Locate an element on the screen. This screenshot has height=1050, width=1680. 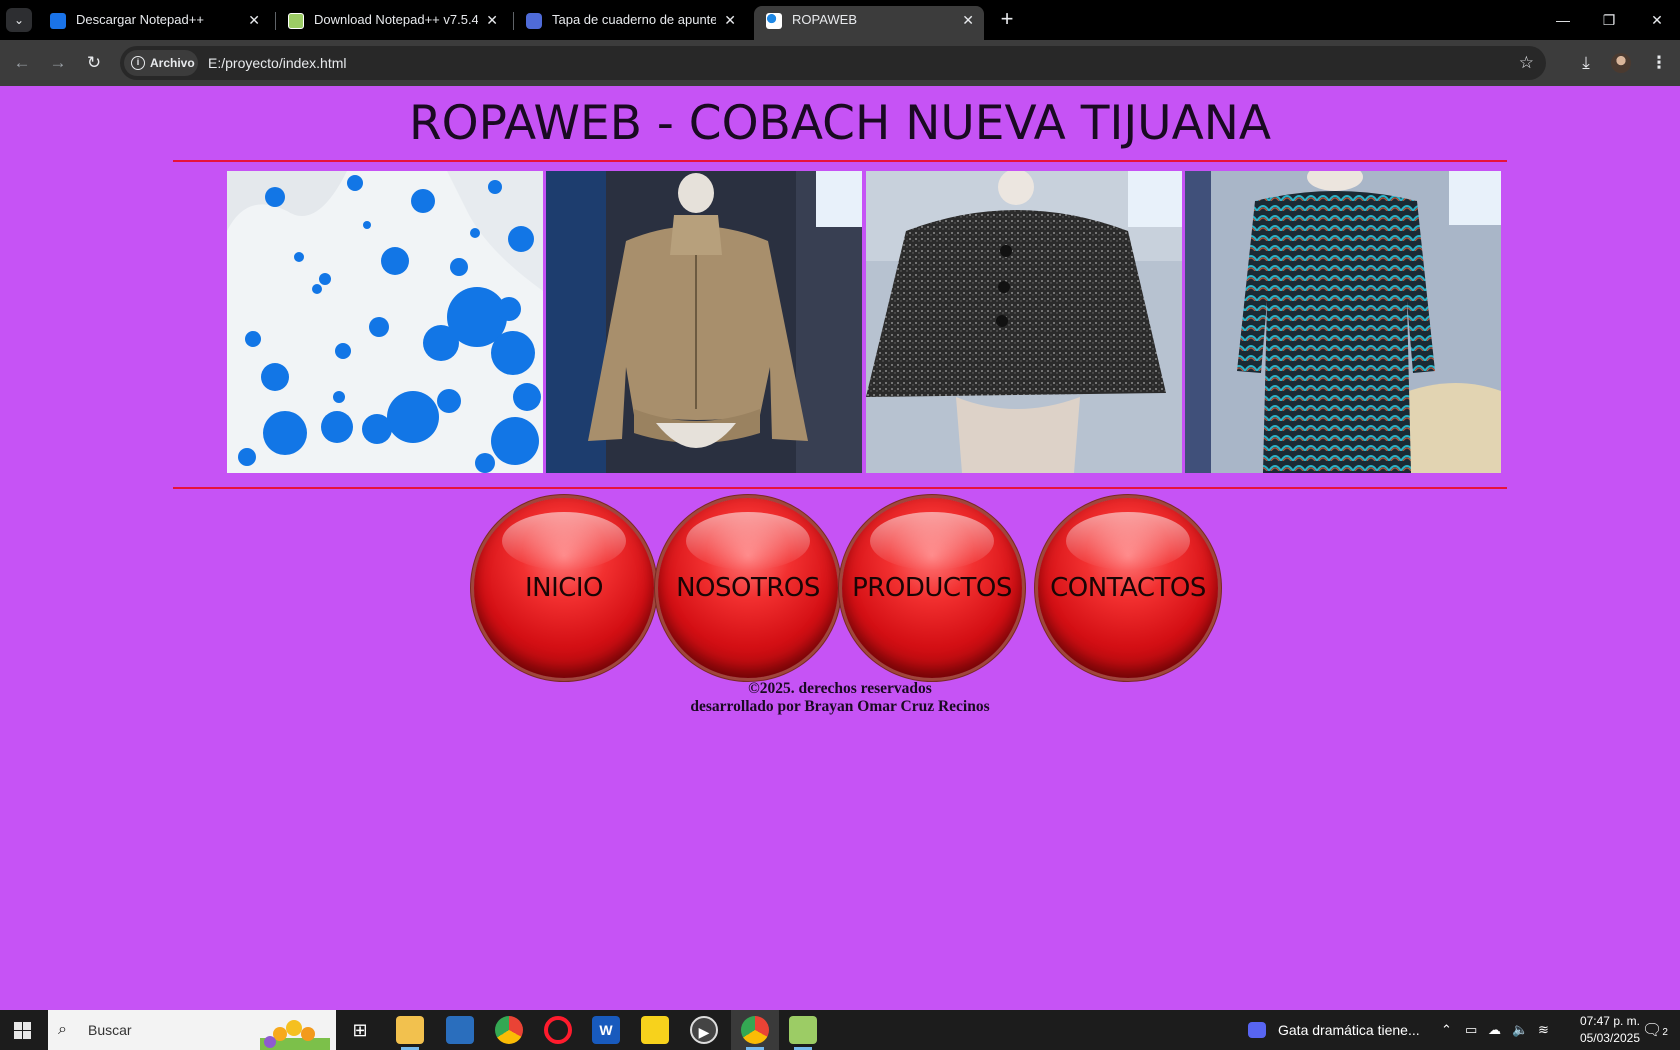
tab-descargar-notepad: Descargar Notepad++ ✕ is located at coordinates (154, 23).